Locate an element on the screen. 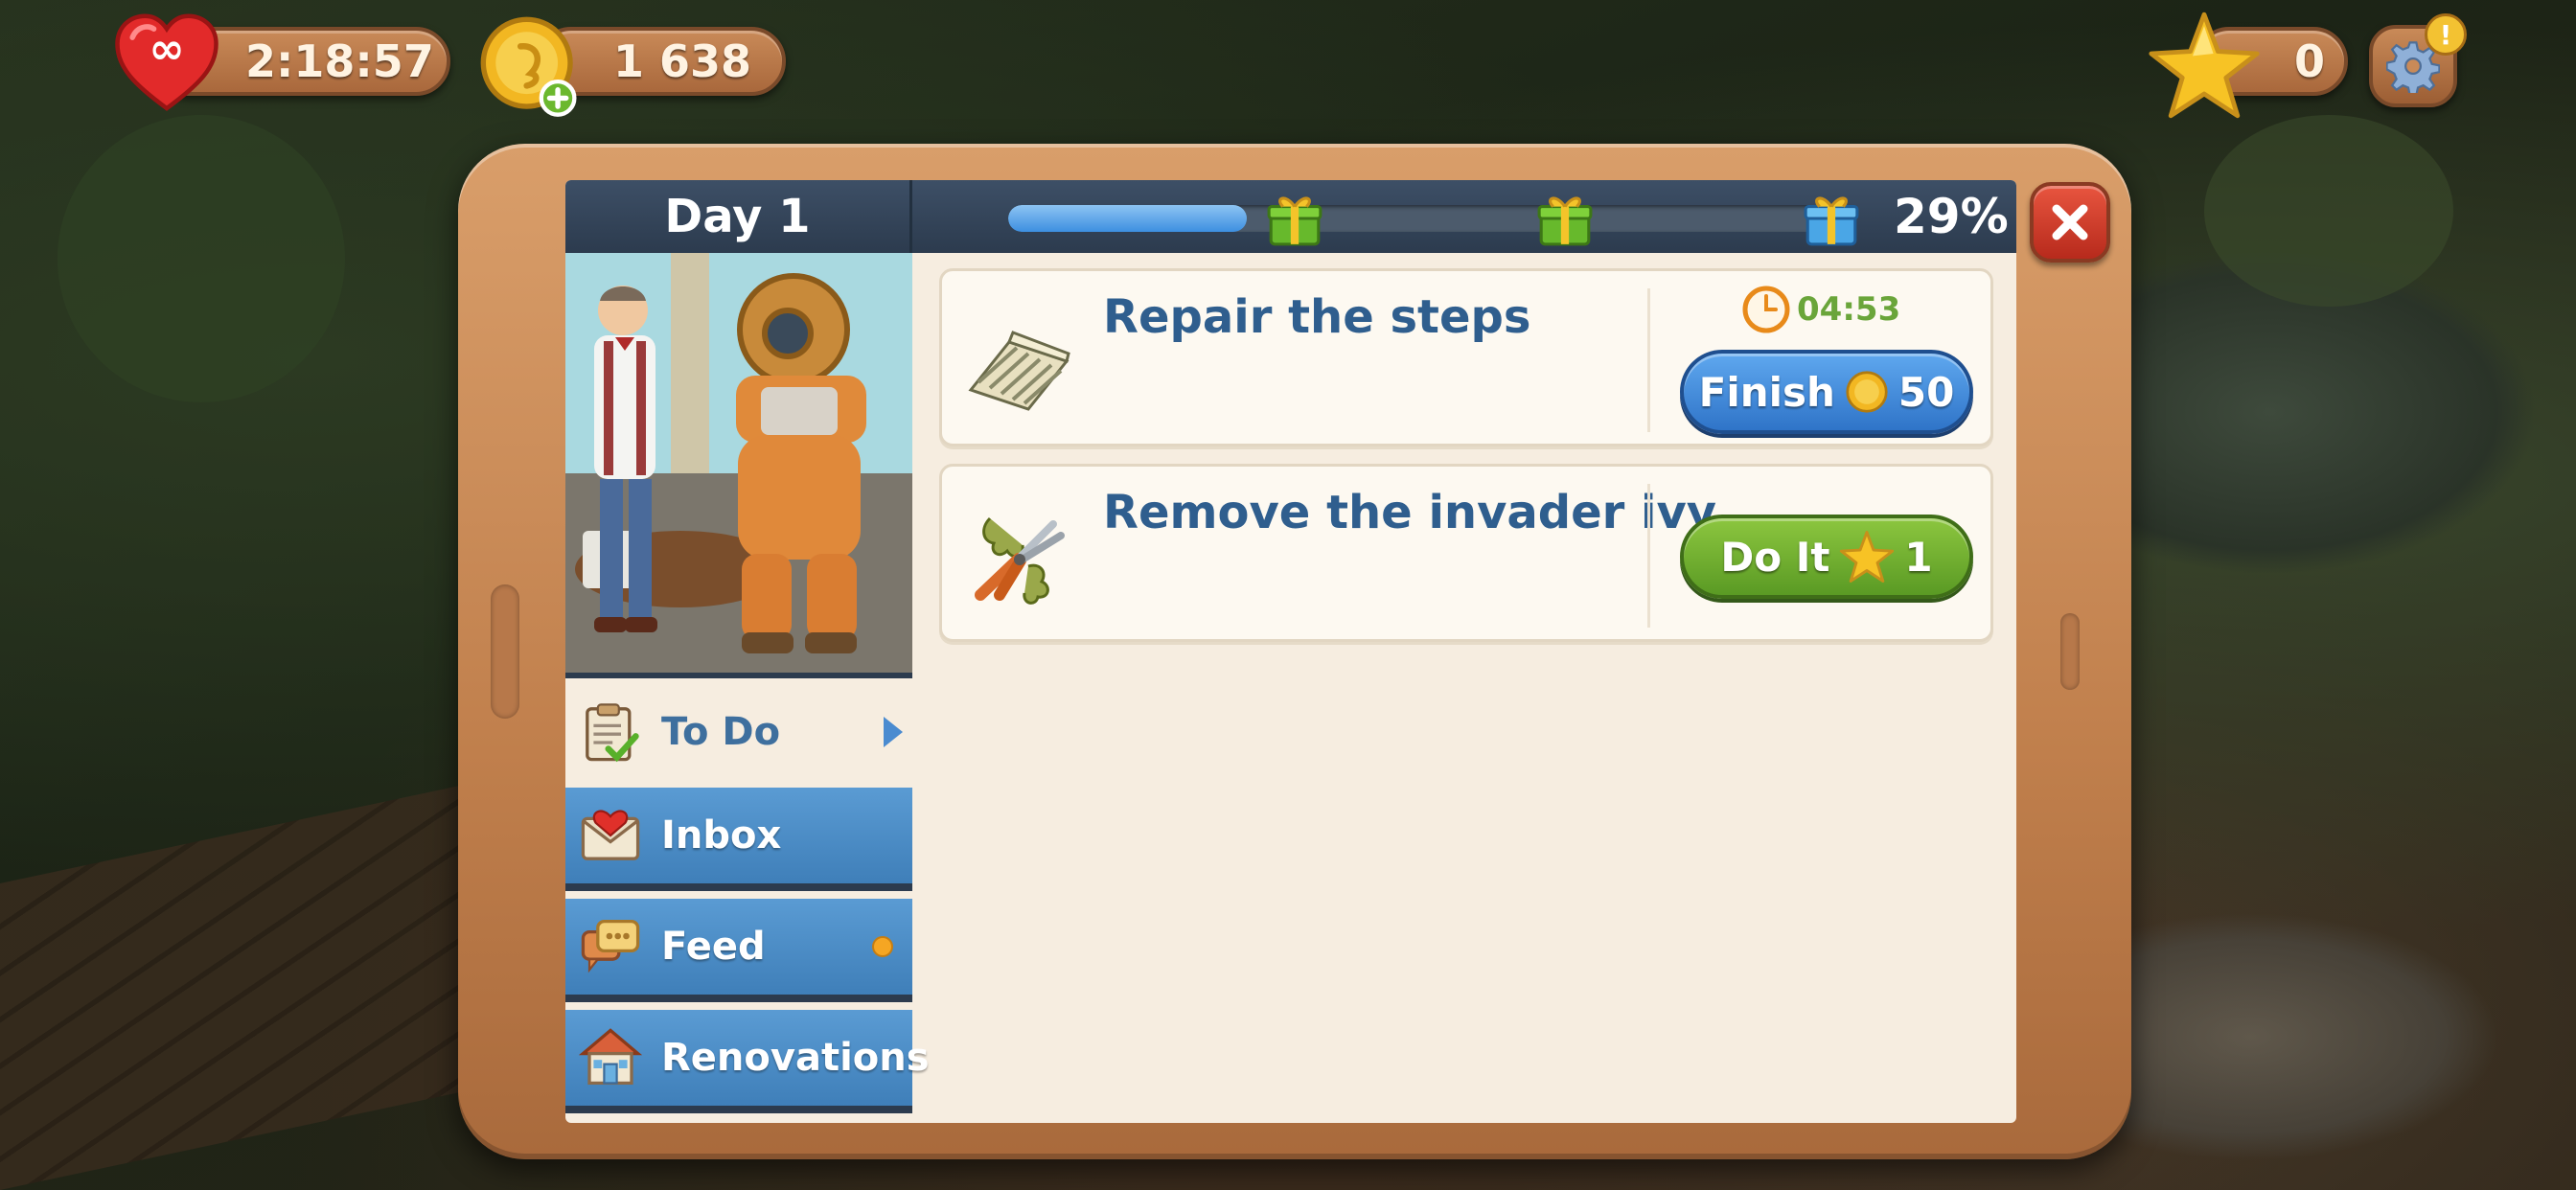  envelope-icon is located at coordinates (610, 835).